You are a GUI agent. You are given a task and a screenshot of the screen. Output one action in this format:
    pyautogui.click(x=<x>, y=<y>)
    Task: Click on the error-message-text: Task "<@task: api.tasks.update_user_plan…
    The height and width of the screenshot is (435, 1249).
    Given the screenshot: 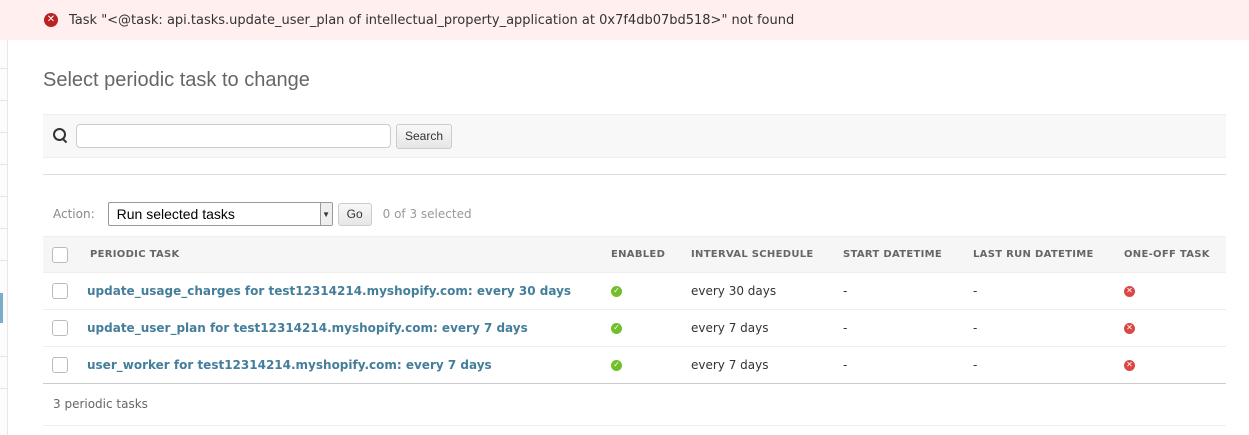 What is the action you would take?
    pyautogui.click(x=432, y=20)
    